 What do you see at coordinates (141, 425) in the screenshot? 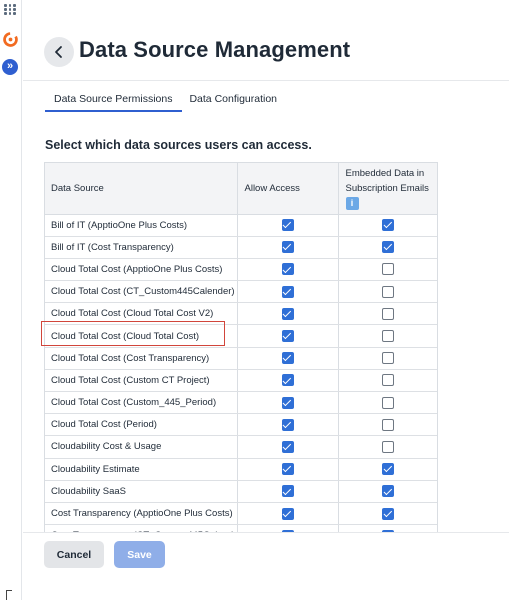
I see `data-source-name: Cloud Total Cost (Period)` at bounding box center [141, 425].